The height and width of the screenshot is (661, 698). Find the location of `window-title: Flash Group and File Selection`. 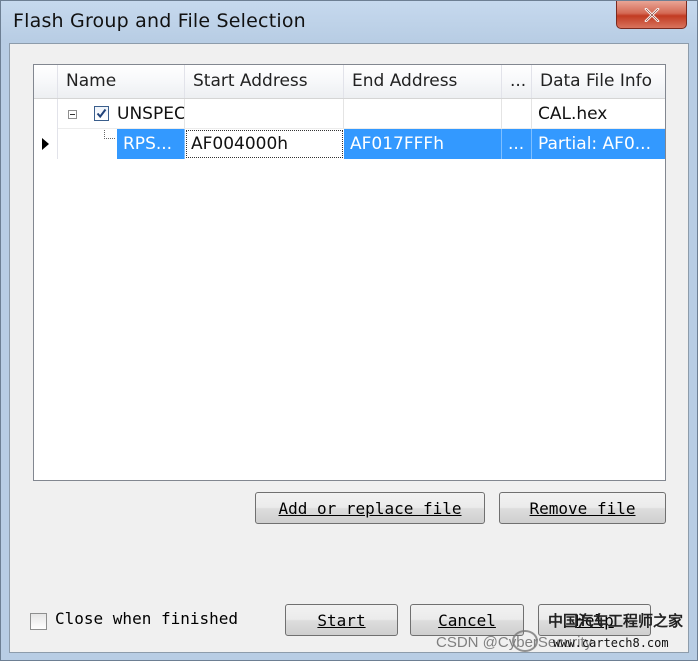

window-title: Flash Group and File Selection is located at coordinates (159, 21).